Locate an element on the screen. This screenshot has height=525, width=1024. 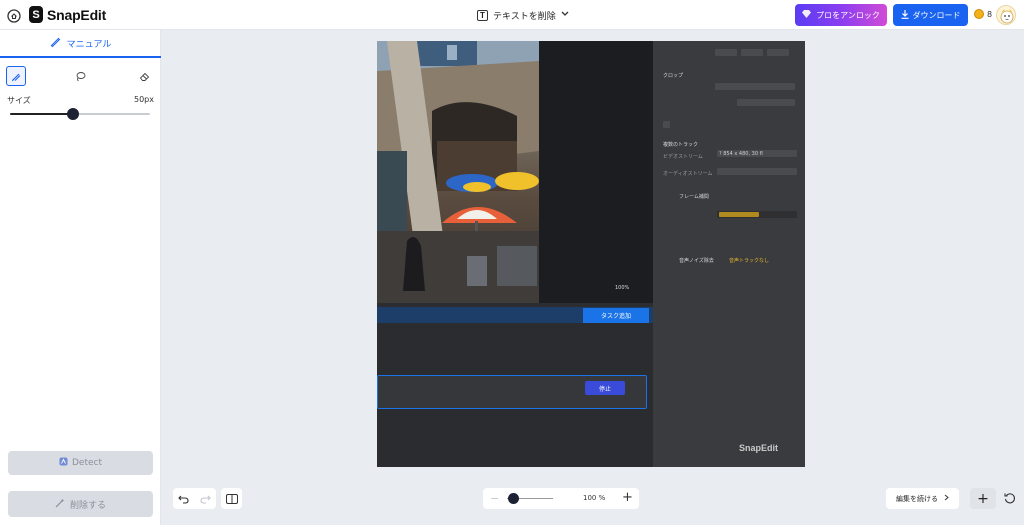
top-bar: S SnapEdit T テキストを削除 プロをアンロック ダウンロード 8 is located at coordinates (512, 15).